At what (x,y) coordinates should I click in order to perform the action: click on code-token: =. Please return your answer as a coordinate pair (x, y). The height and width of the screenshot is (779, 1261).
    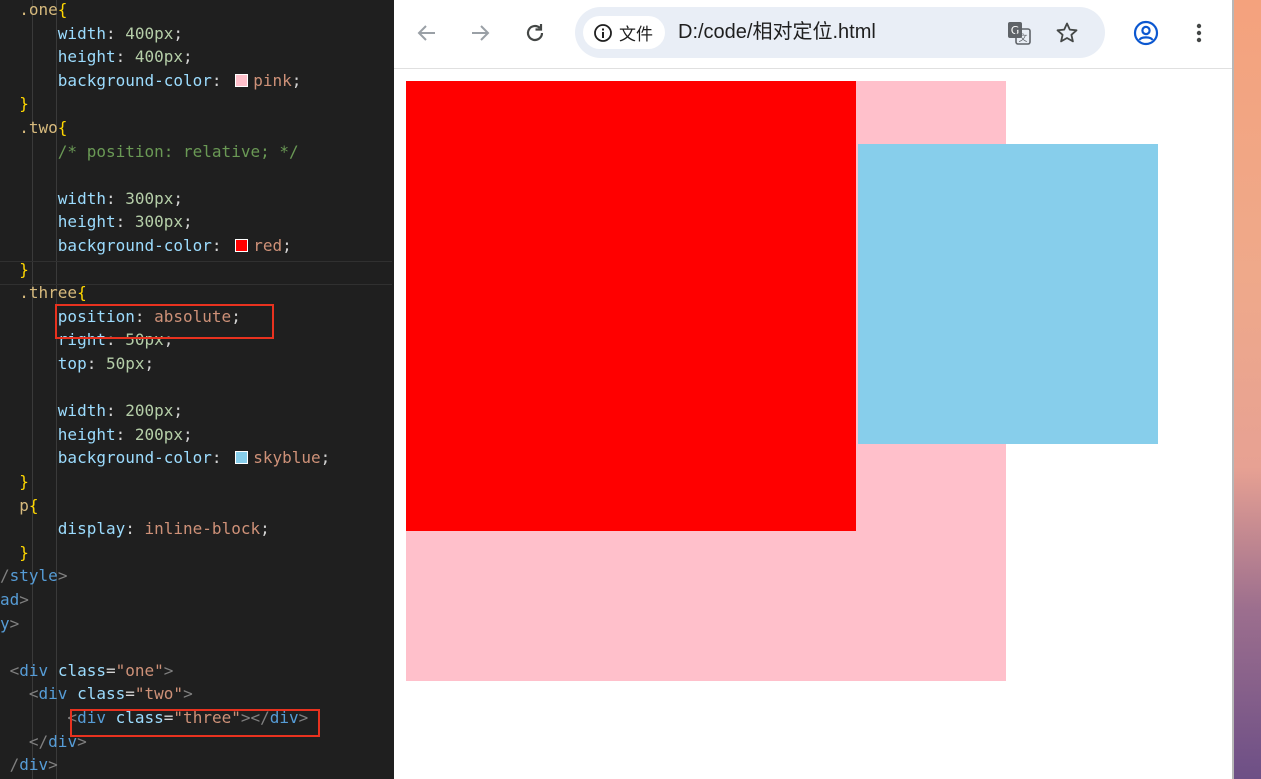
    Looking at the image, I should click on (130, 694).